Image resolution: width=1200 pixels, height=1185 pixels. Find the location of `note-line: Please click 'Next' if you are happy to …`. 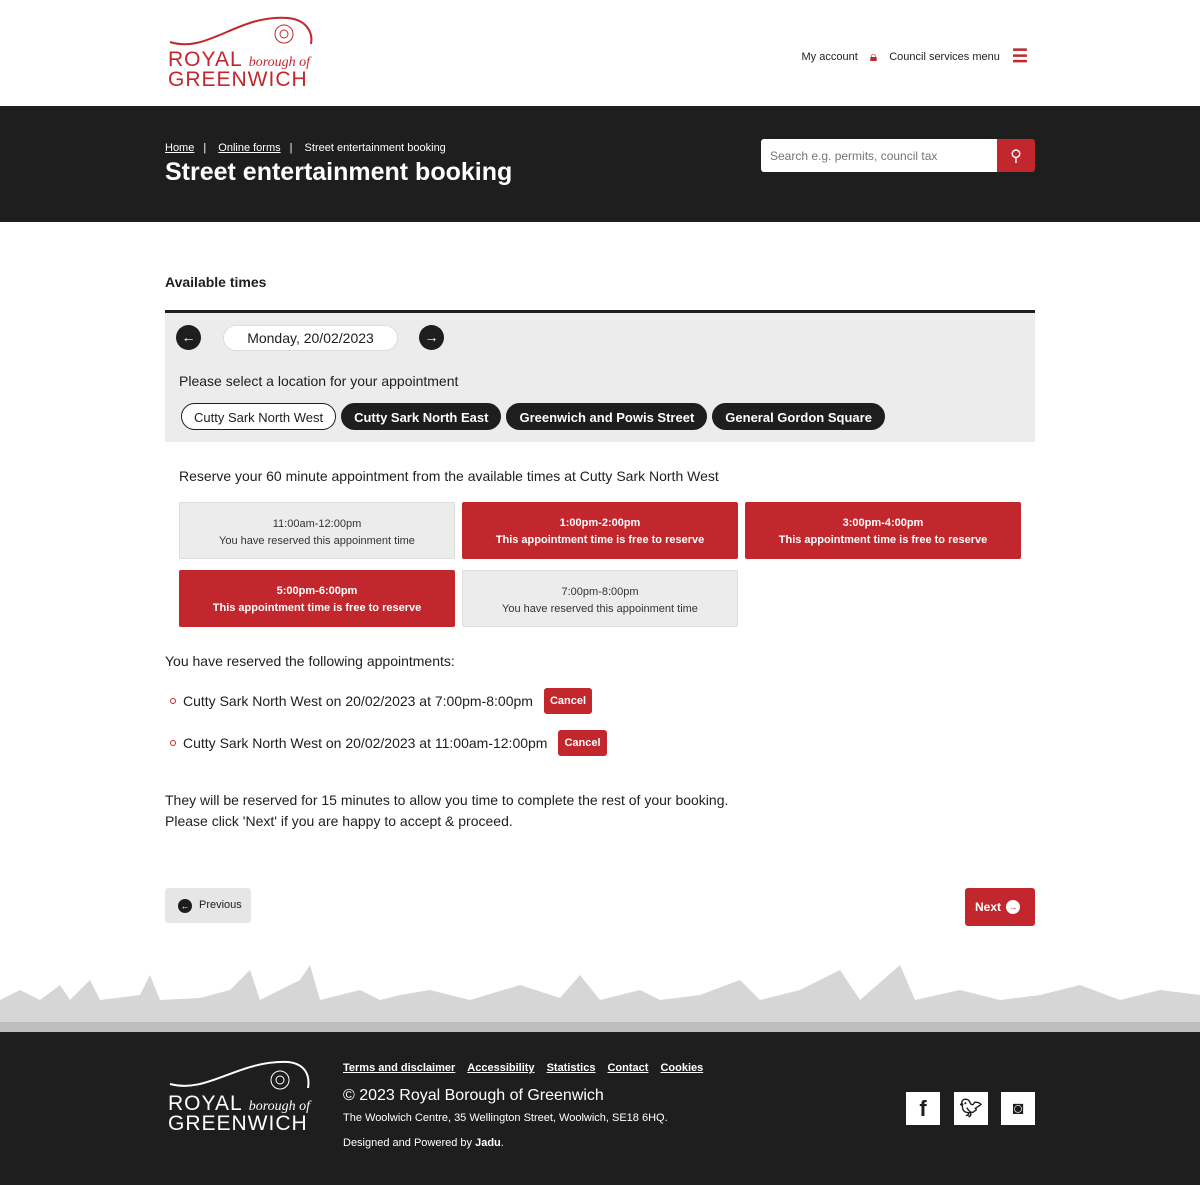

note-line: Please click 'Next' if you are happy to … is located at coordinates (339, 821).